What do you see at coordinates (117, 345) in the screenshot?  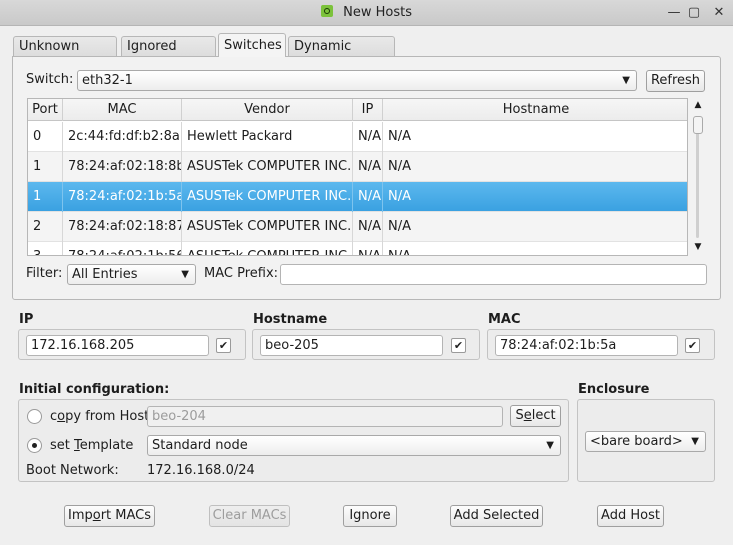 I see `ip-input: 172.16.168.205` at bounding box center [117, 345].